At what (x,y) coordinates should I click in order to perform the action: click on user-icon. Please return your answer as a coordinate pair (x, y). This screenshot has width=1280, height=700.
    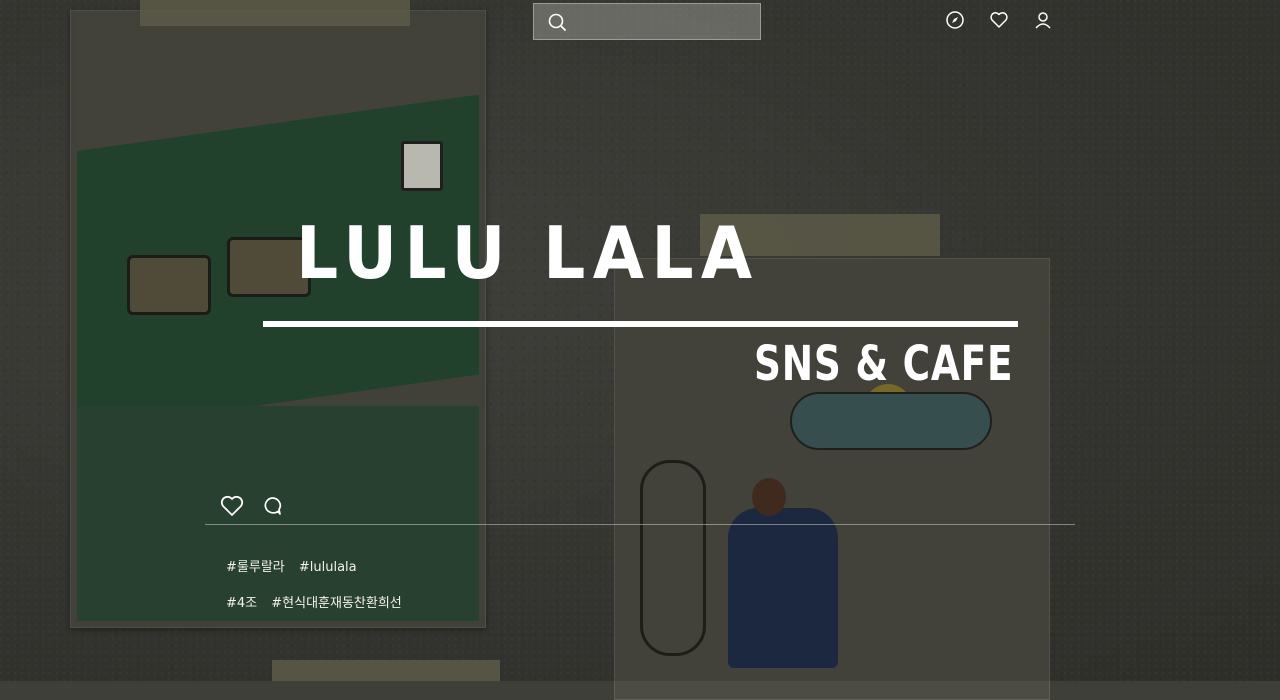
    Looking at the image, I should click on (1043, 20).